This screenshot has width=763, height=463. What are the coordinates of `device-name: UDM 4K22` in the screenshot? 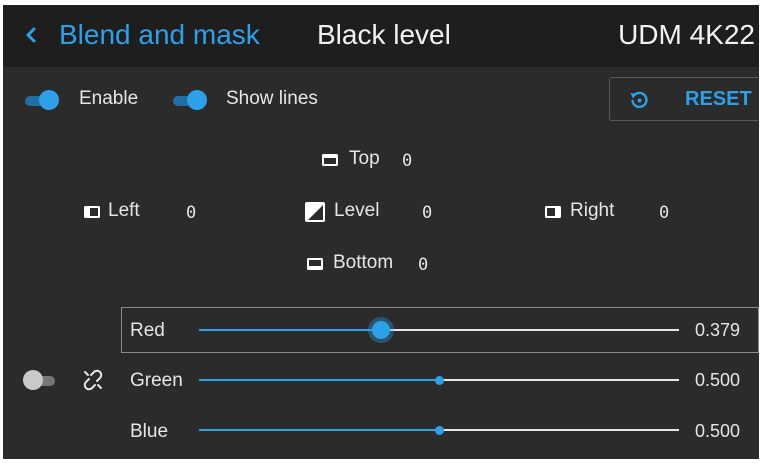 It's located at (686, 34).